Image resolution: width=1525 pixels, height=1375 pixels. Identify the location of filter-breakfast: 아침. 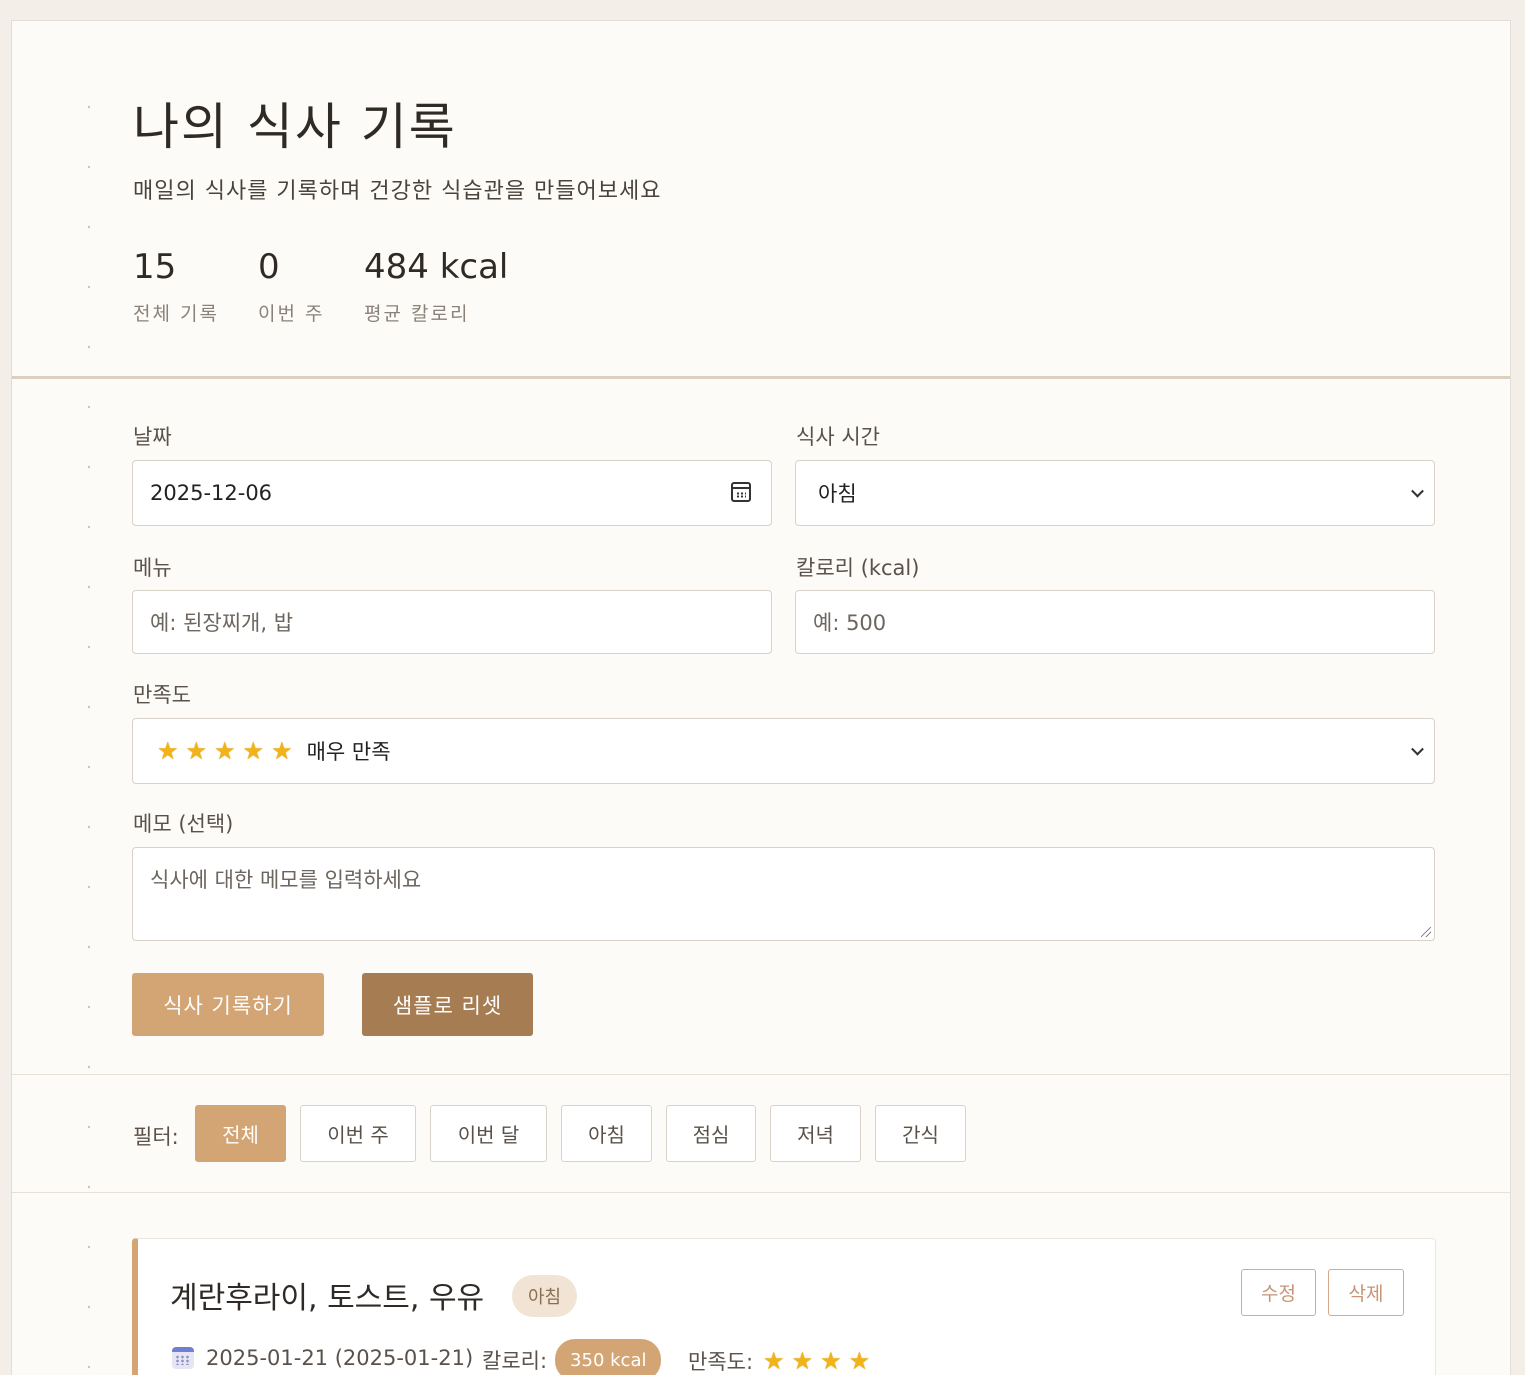
(606, 1133).